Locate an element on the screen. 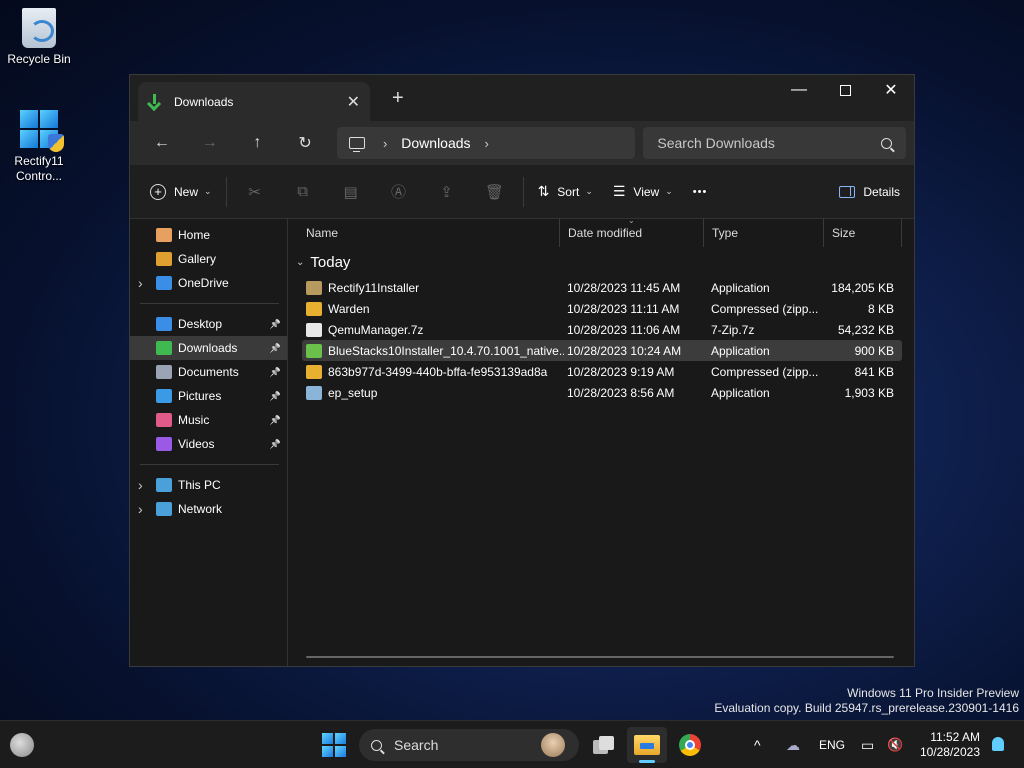  taskbar: Search ^ ☁ ENG ▭ 🔇 11:52 AM 10/28/2023 is located at coordinates (512, 744).